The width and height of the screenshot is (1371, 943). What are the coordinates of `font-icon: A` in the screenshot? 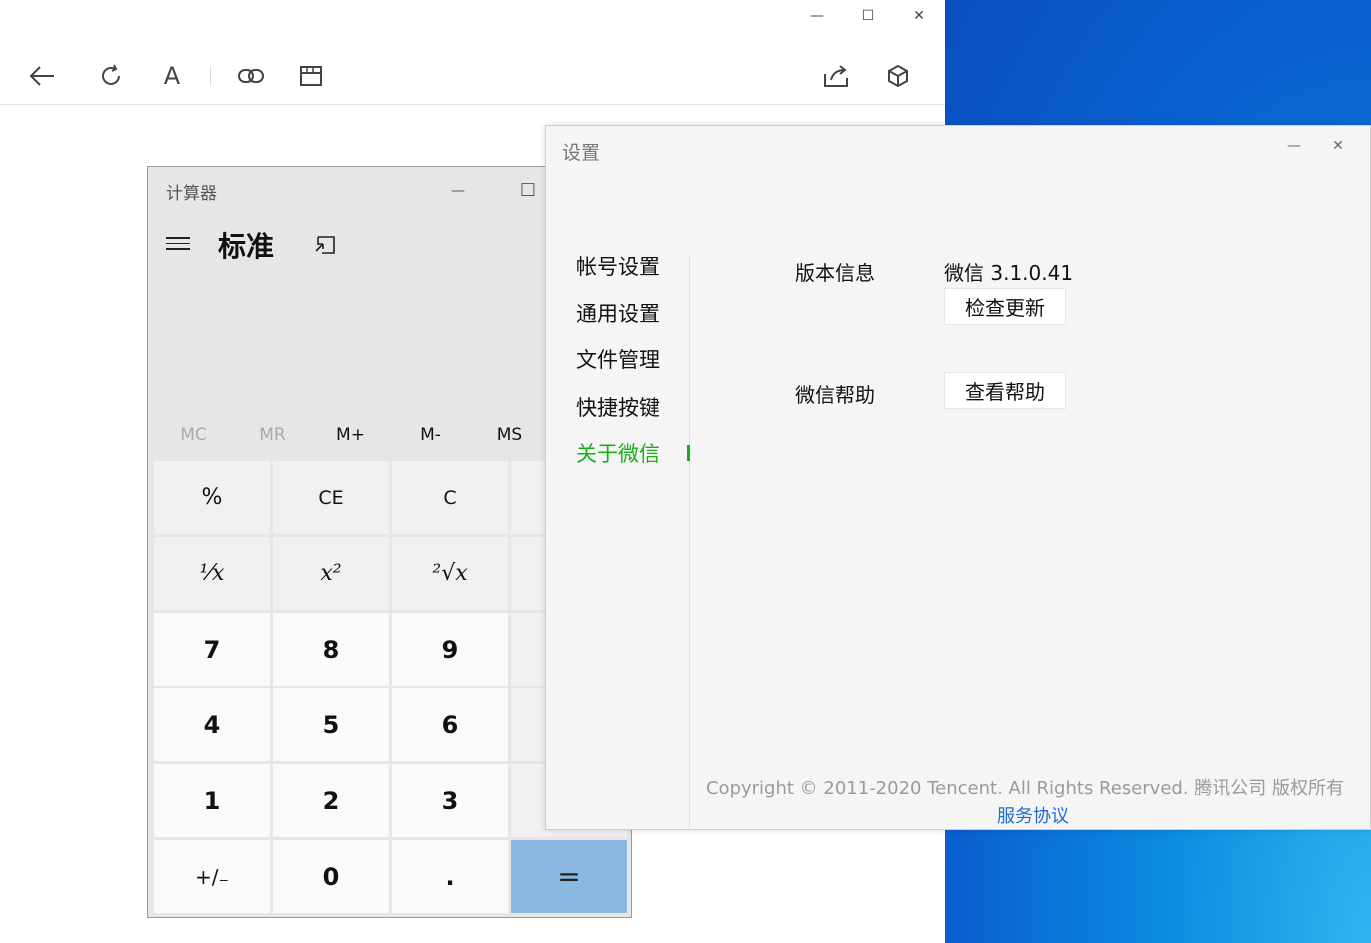 It's located at (172, 76).